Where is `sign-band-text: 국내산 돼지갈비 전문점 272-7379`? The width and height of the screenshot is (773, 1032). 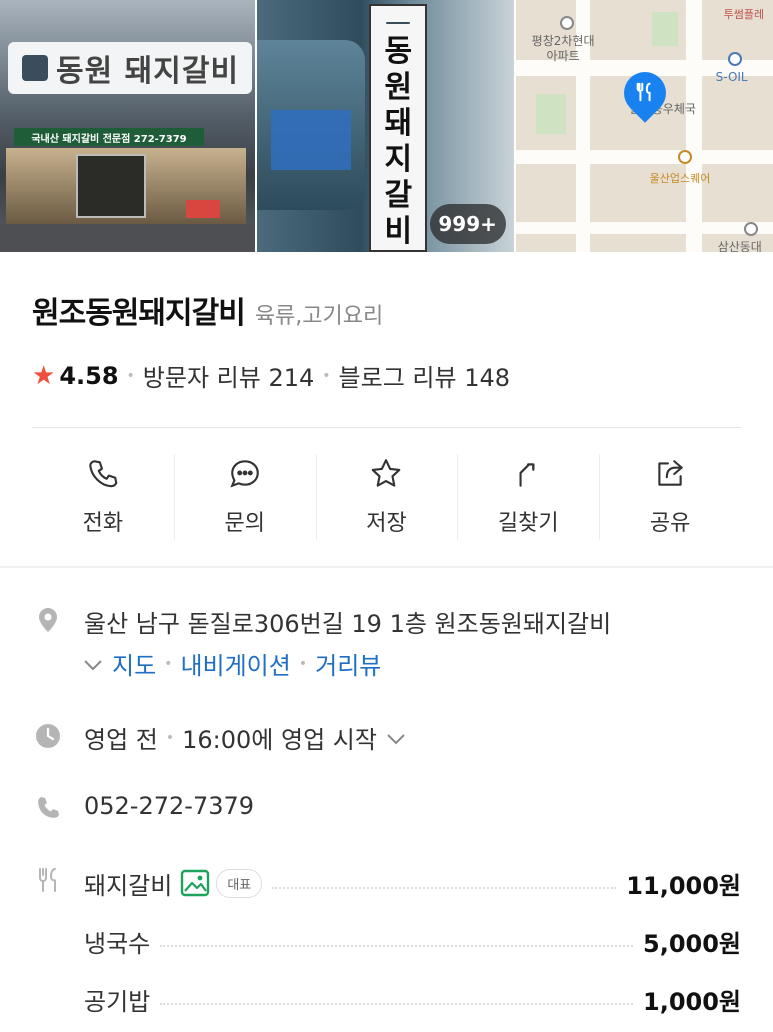
sign-band-text: 국내산 돼지갈비 전문점 272-7379 is located at coordinates (109, 137).